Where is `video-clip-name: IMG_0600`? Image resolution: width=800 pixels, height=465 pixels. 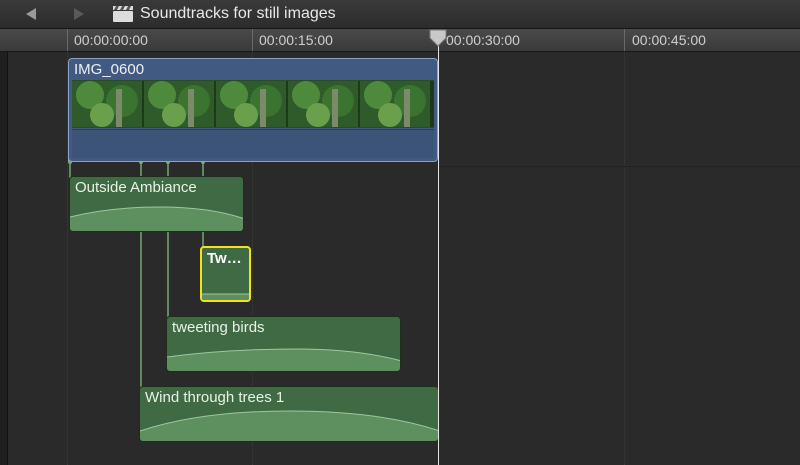
video-clip-name: IMG_0600 is located at coordinates (109, 69).